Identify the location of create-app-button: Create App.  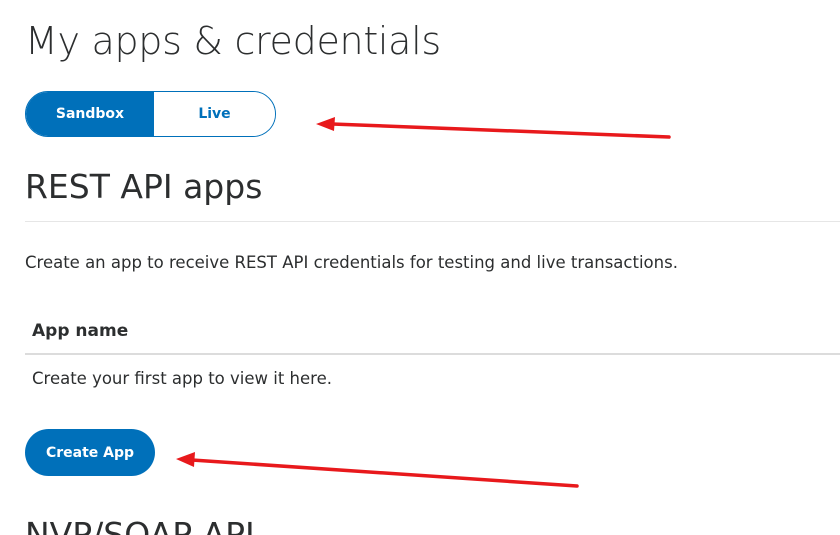
(90, 452).